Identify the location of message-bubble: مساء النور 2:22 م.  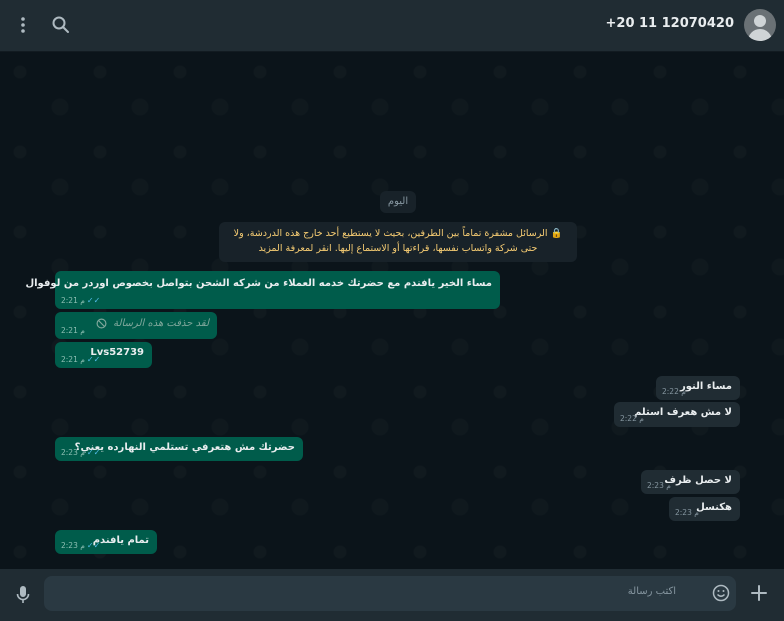
(698, 388).